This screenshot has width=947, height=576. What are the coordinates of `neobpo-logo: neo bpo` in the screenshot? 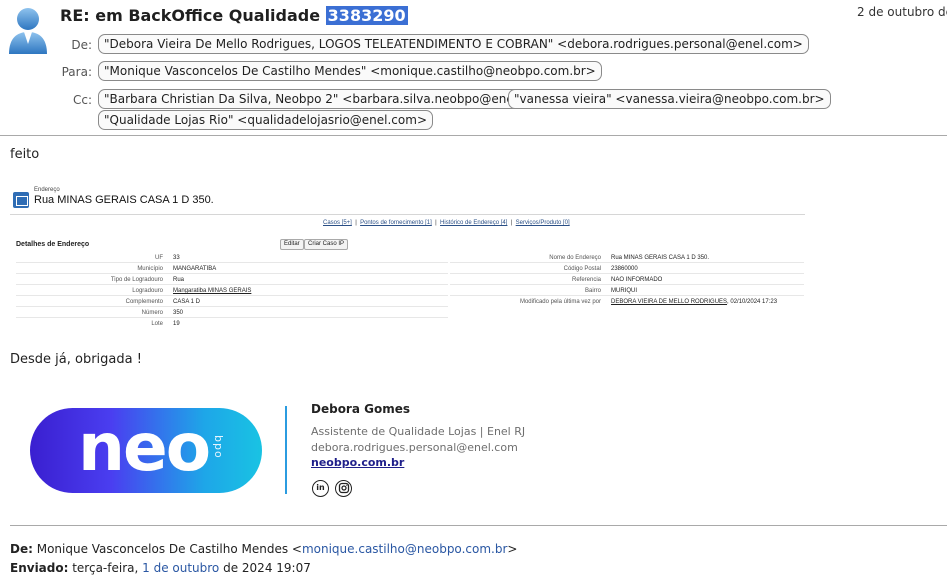 It's located at (146, 450).